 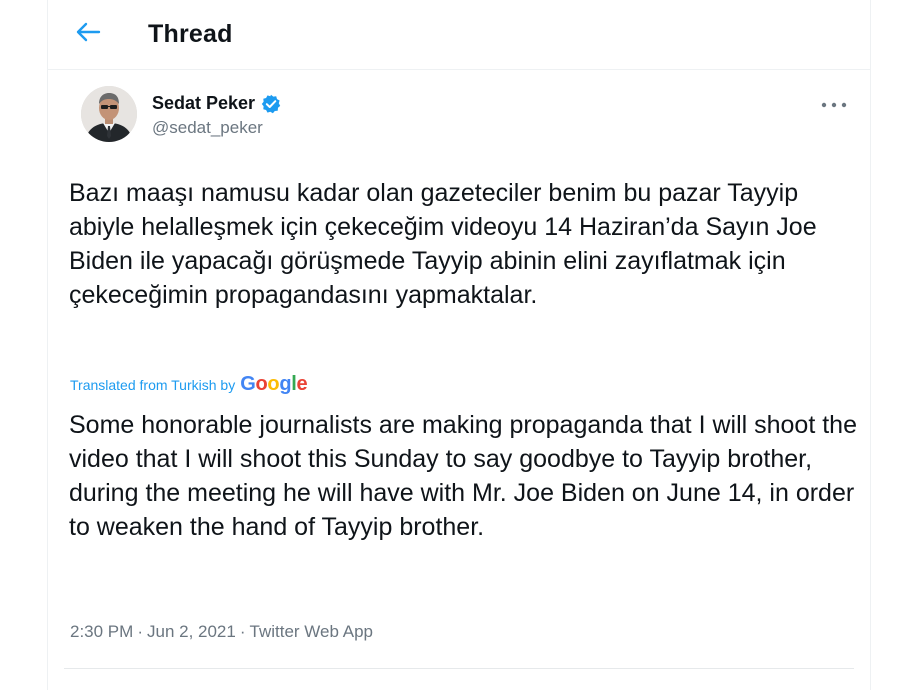 I want to click on tweet-date: Jun 2, 2021, so click(x=191, y=632).